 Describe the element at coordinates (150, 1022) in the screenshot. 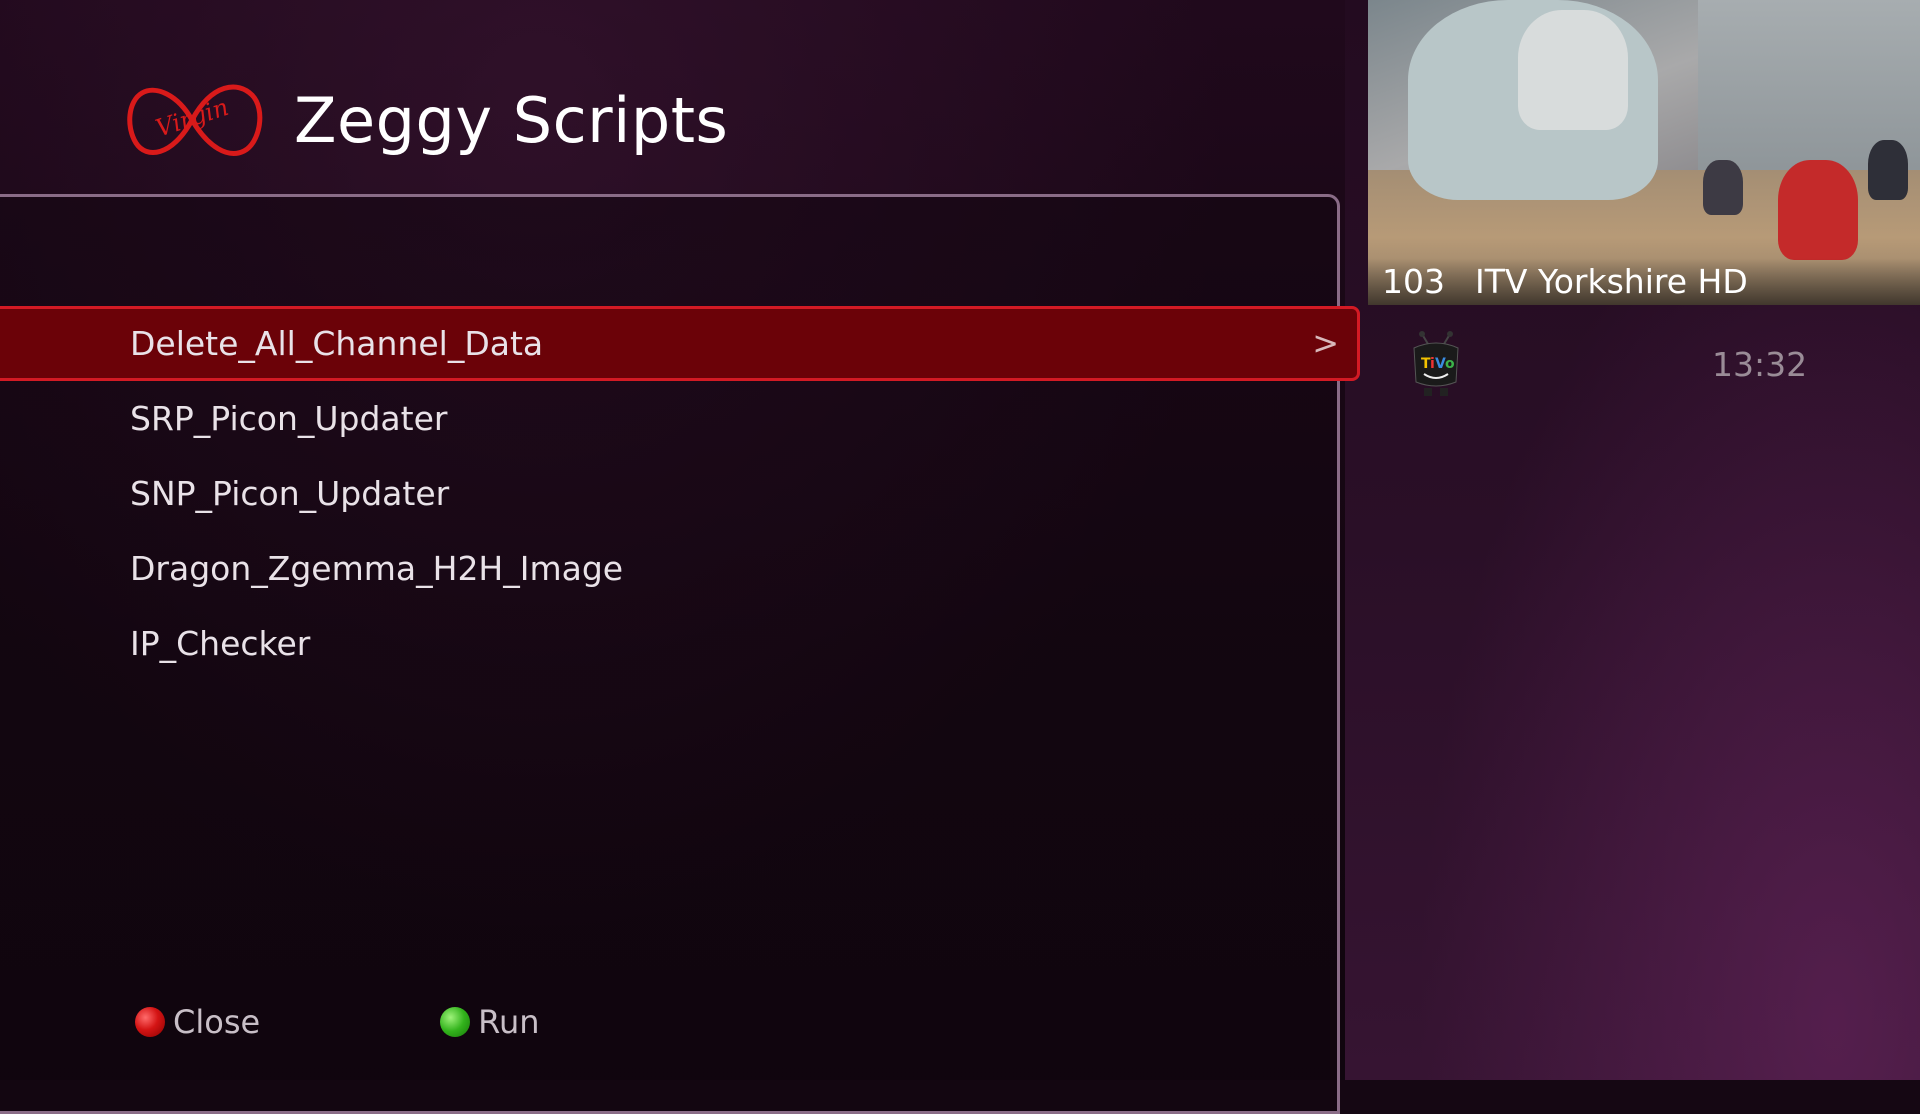

I see `red-button-icon` at that location.